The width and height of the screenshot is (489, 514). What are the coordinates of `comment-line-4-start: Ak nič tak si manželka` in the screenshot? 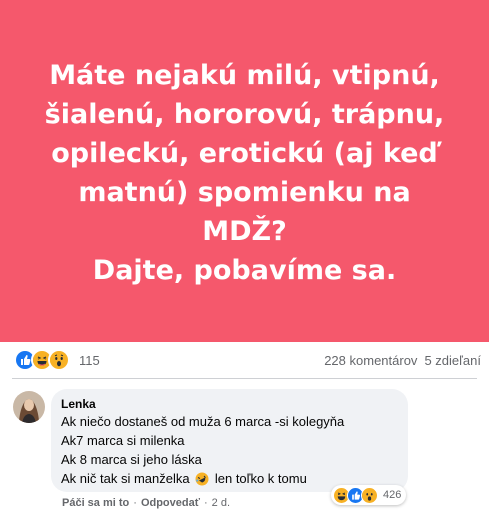 It's located at (125, 478).